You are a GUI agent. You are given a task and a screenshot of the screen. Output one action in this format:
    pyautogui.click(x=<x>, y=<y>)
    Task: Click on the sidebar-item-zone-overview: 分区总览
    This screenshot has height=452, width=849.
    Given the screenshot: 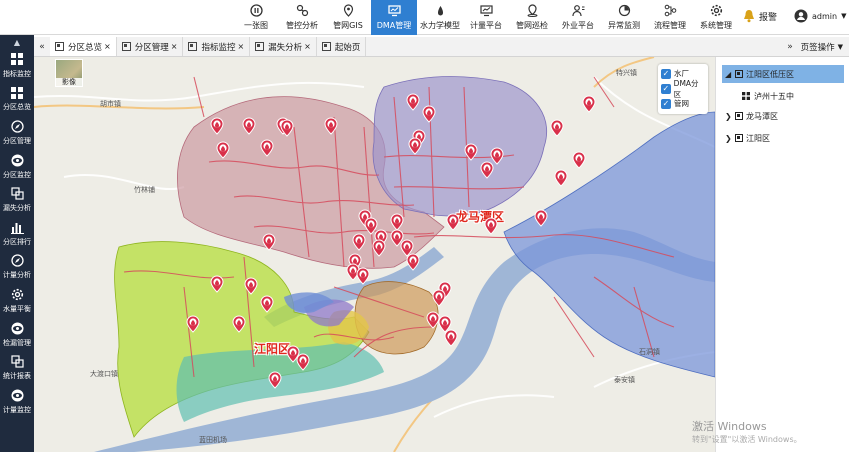 What is the action you would take?
    pyautogui.click(x=17, y=100)
    